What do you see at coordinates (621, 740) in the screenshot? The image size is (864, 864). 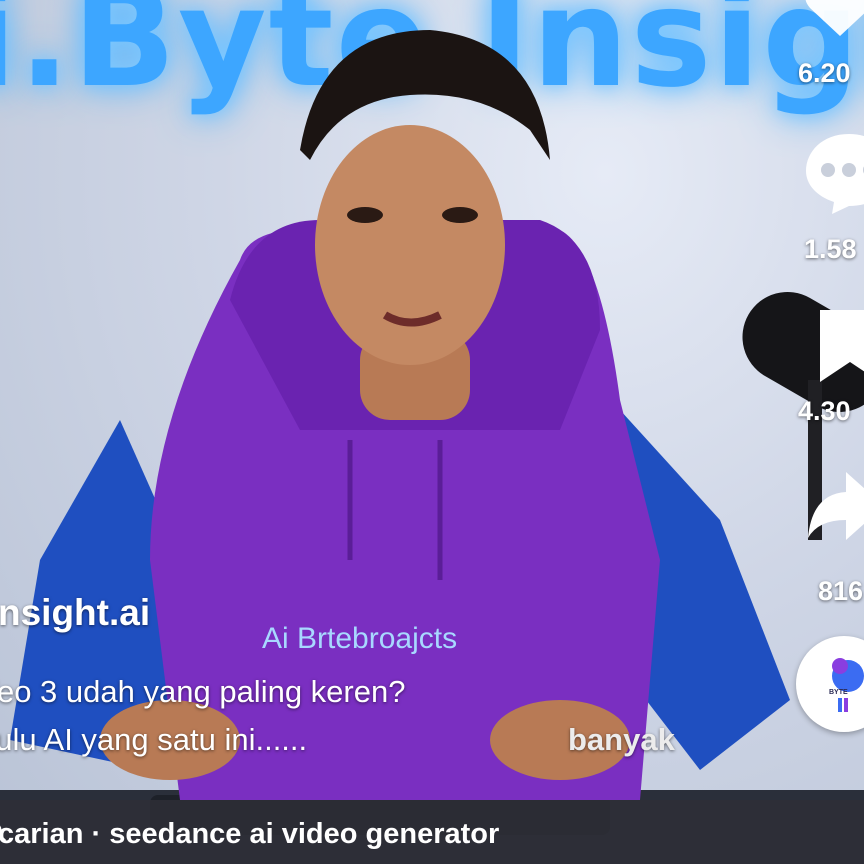 I see `see-more-button: banyak` at bounding box center [621, 740].